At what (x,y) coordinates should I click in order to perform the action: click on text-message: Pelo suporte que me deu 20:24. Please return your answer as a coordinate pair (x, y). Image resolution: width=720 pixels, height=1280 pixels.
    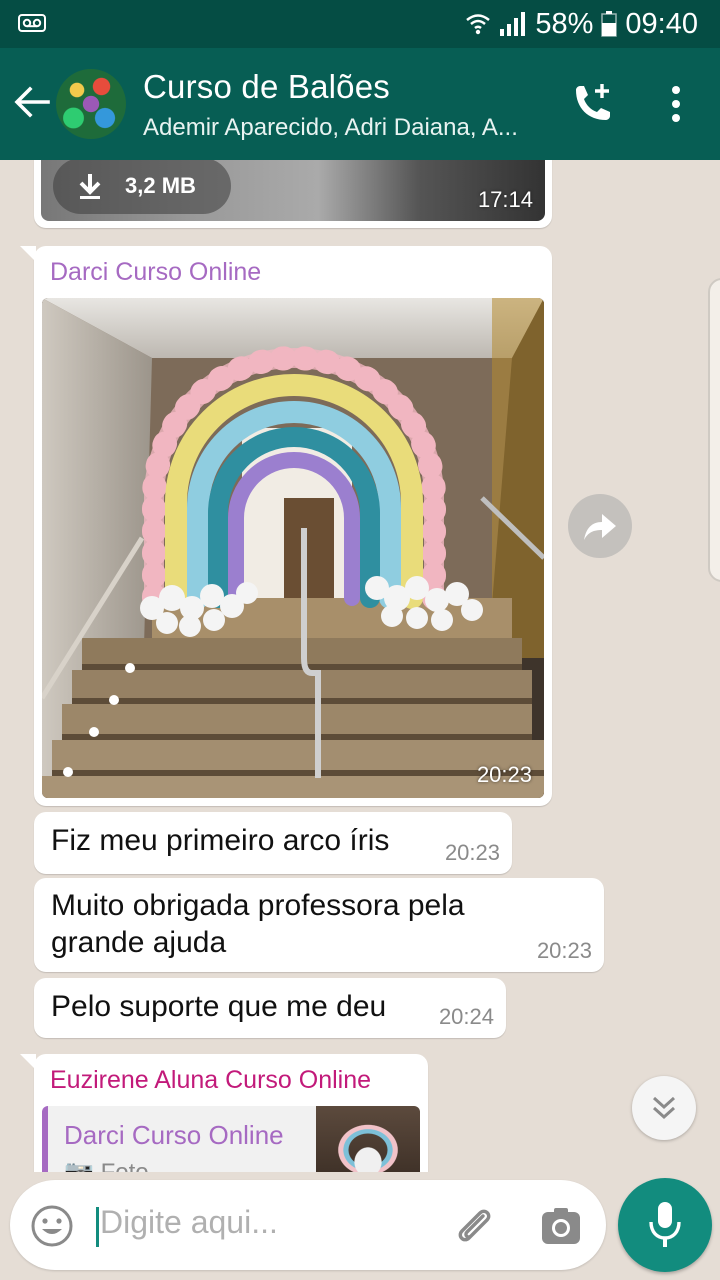
    Looking at the image, I should click on (270, 1008).